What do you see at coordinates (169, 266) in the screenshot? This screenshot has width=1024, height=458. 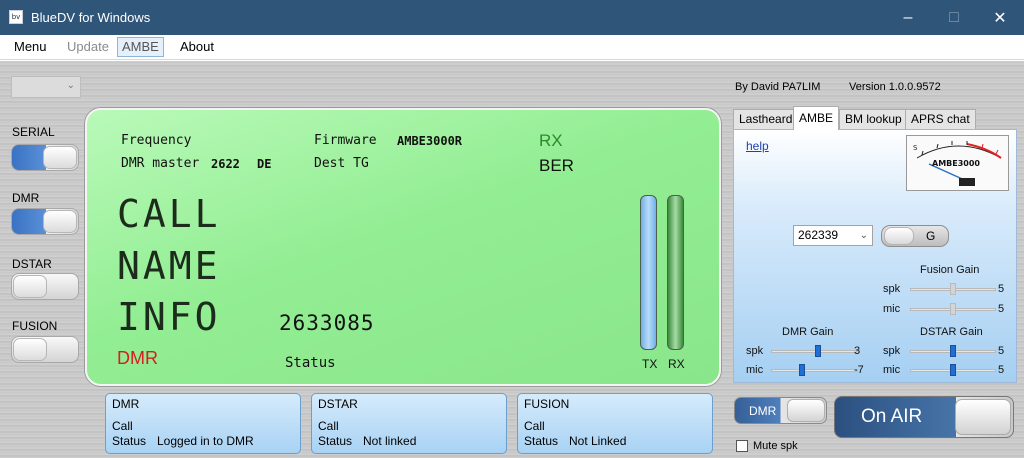 I see `name-display: NAME` at bounding box center [169, 266].